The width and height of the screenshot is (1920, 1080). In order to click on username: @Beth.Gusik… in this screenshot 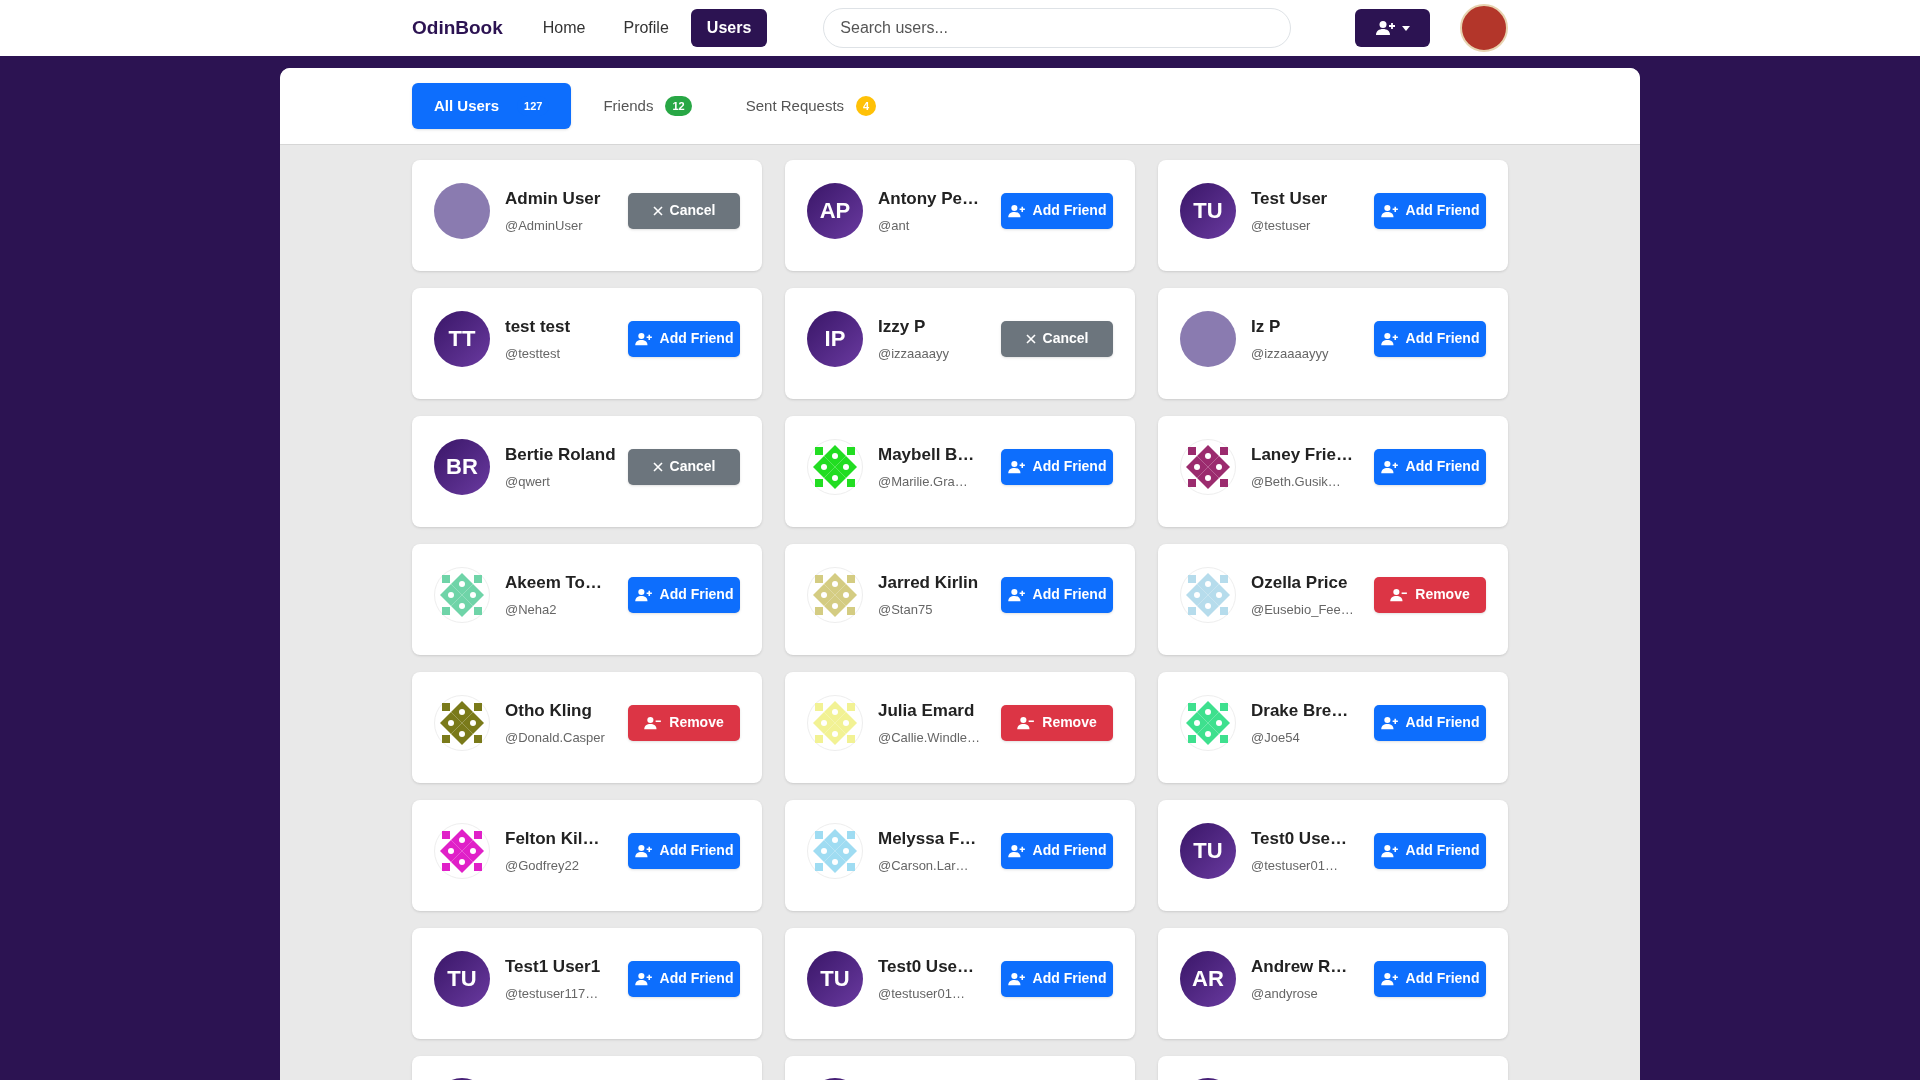, I will do `click(1296, 481)`.